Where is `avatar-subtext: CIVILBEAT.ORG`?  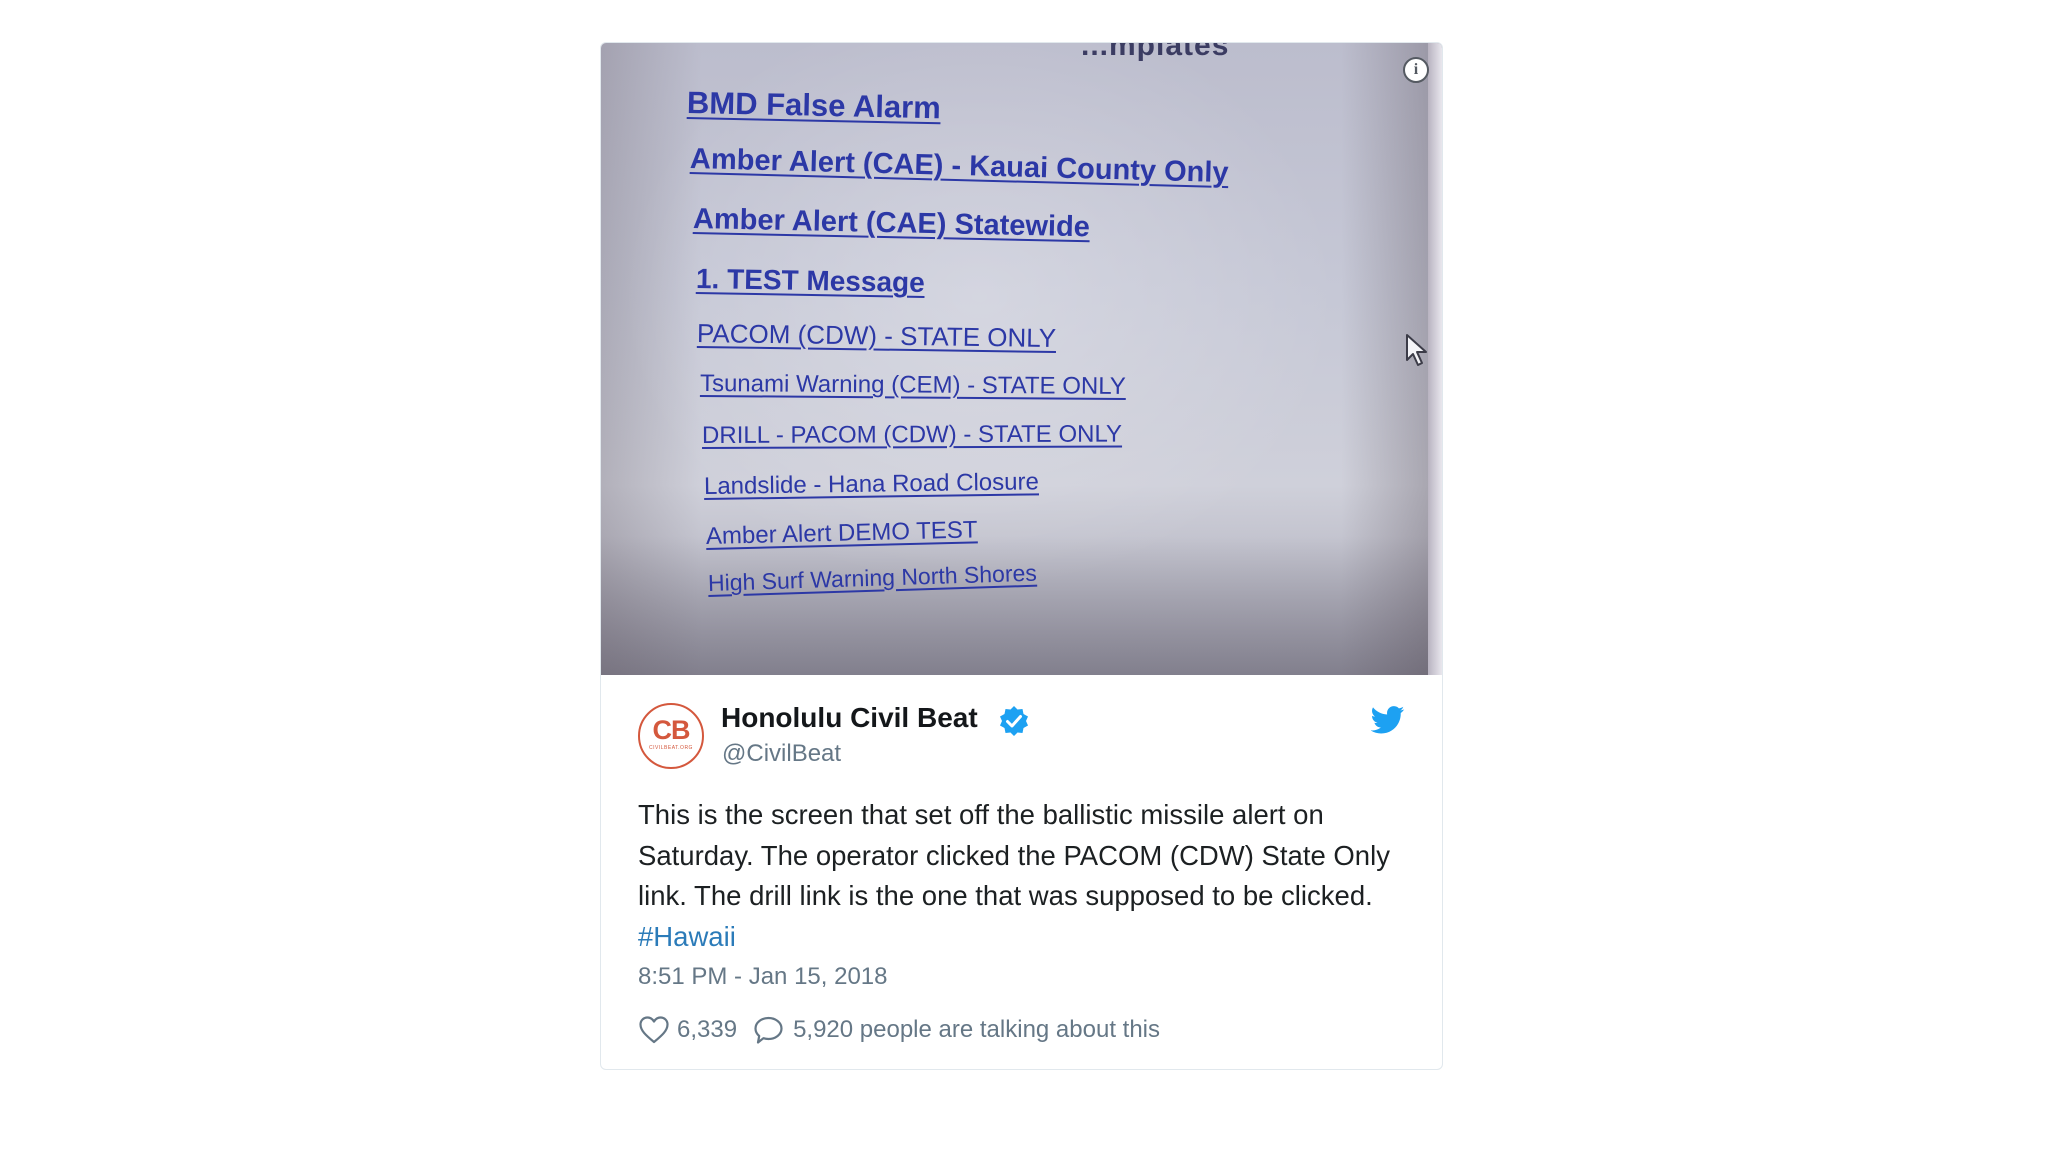 avatar-subtext: CIVILBEAT.ORG is located at coordinates (671, 748).